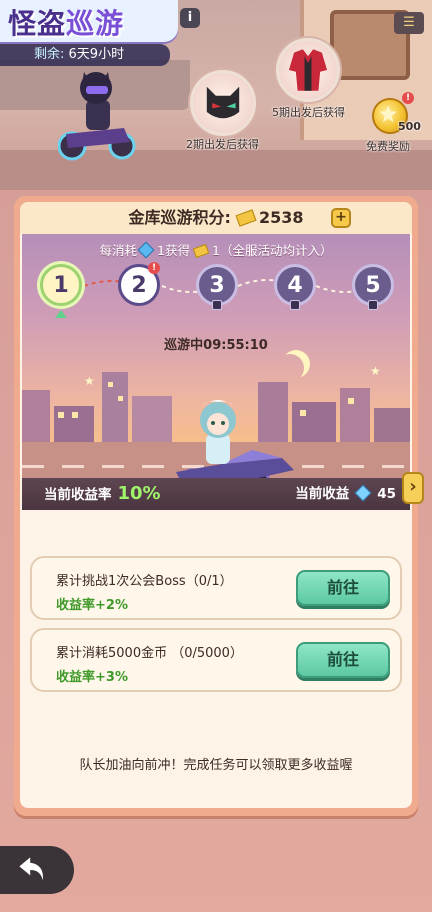 Image resolution: width=432 pixels, height=912 pixels. Describe the element at coordinates (413, 488) in the screenshot. I see `next-arrow-button: ›` at that location.